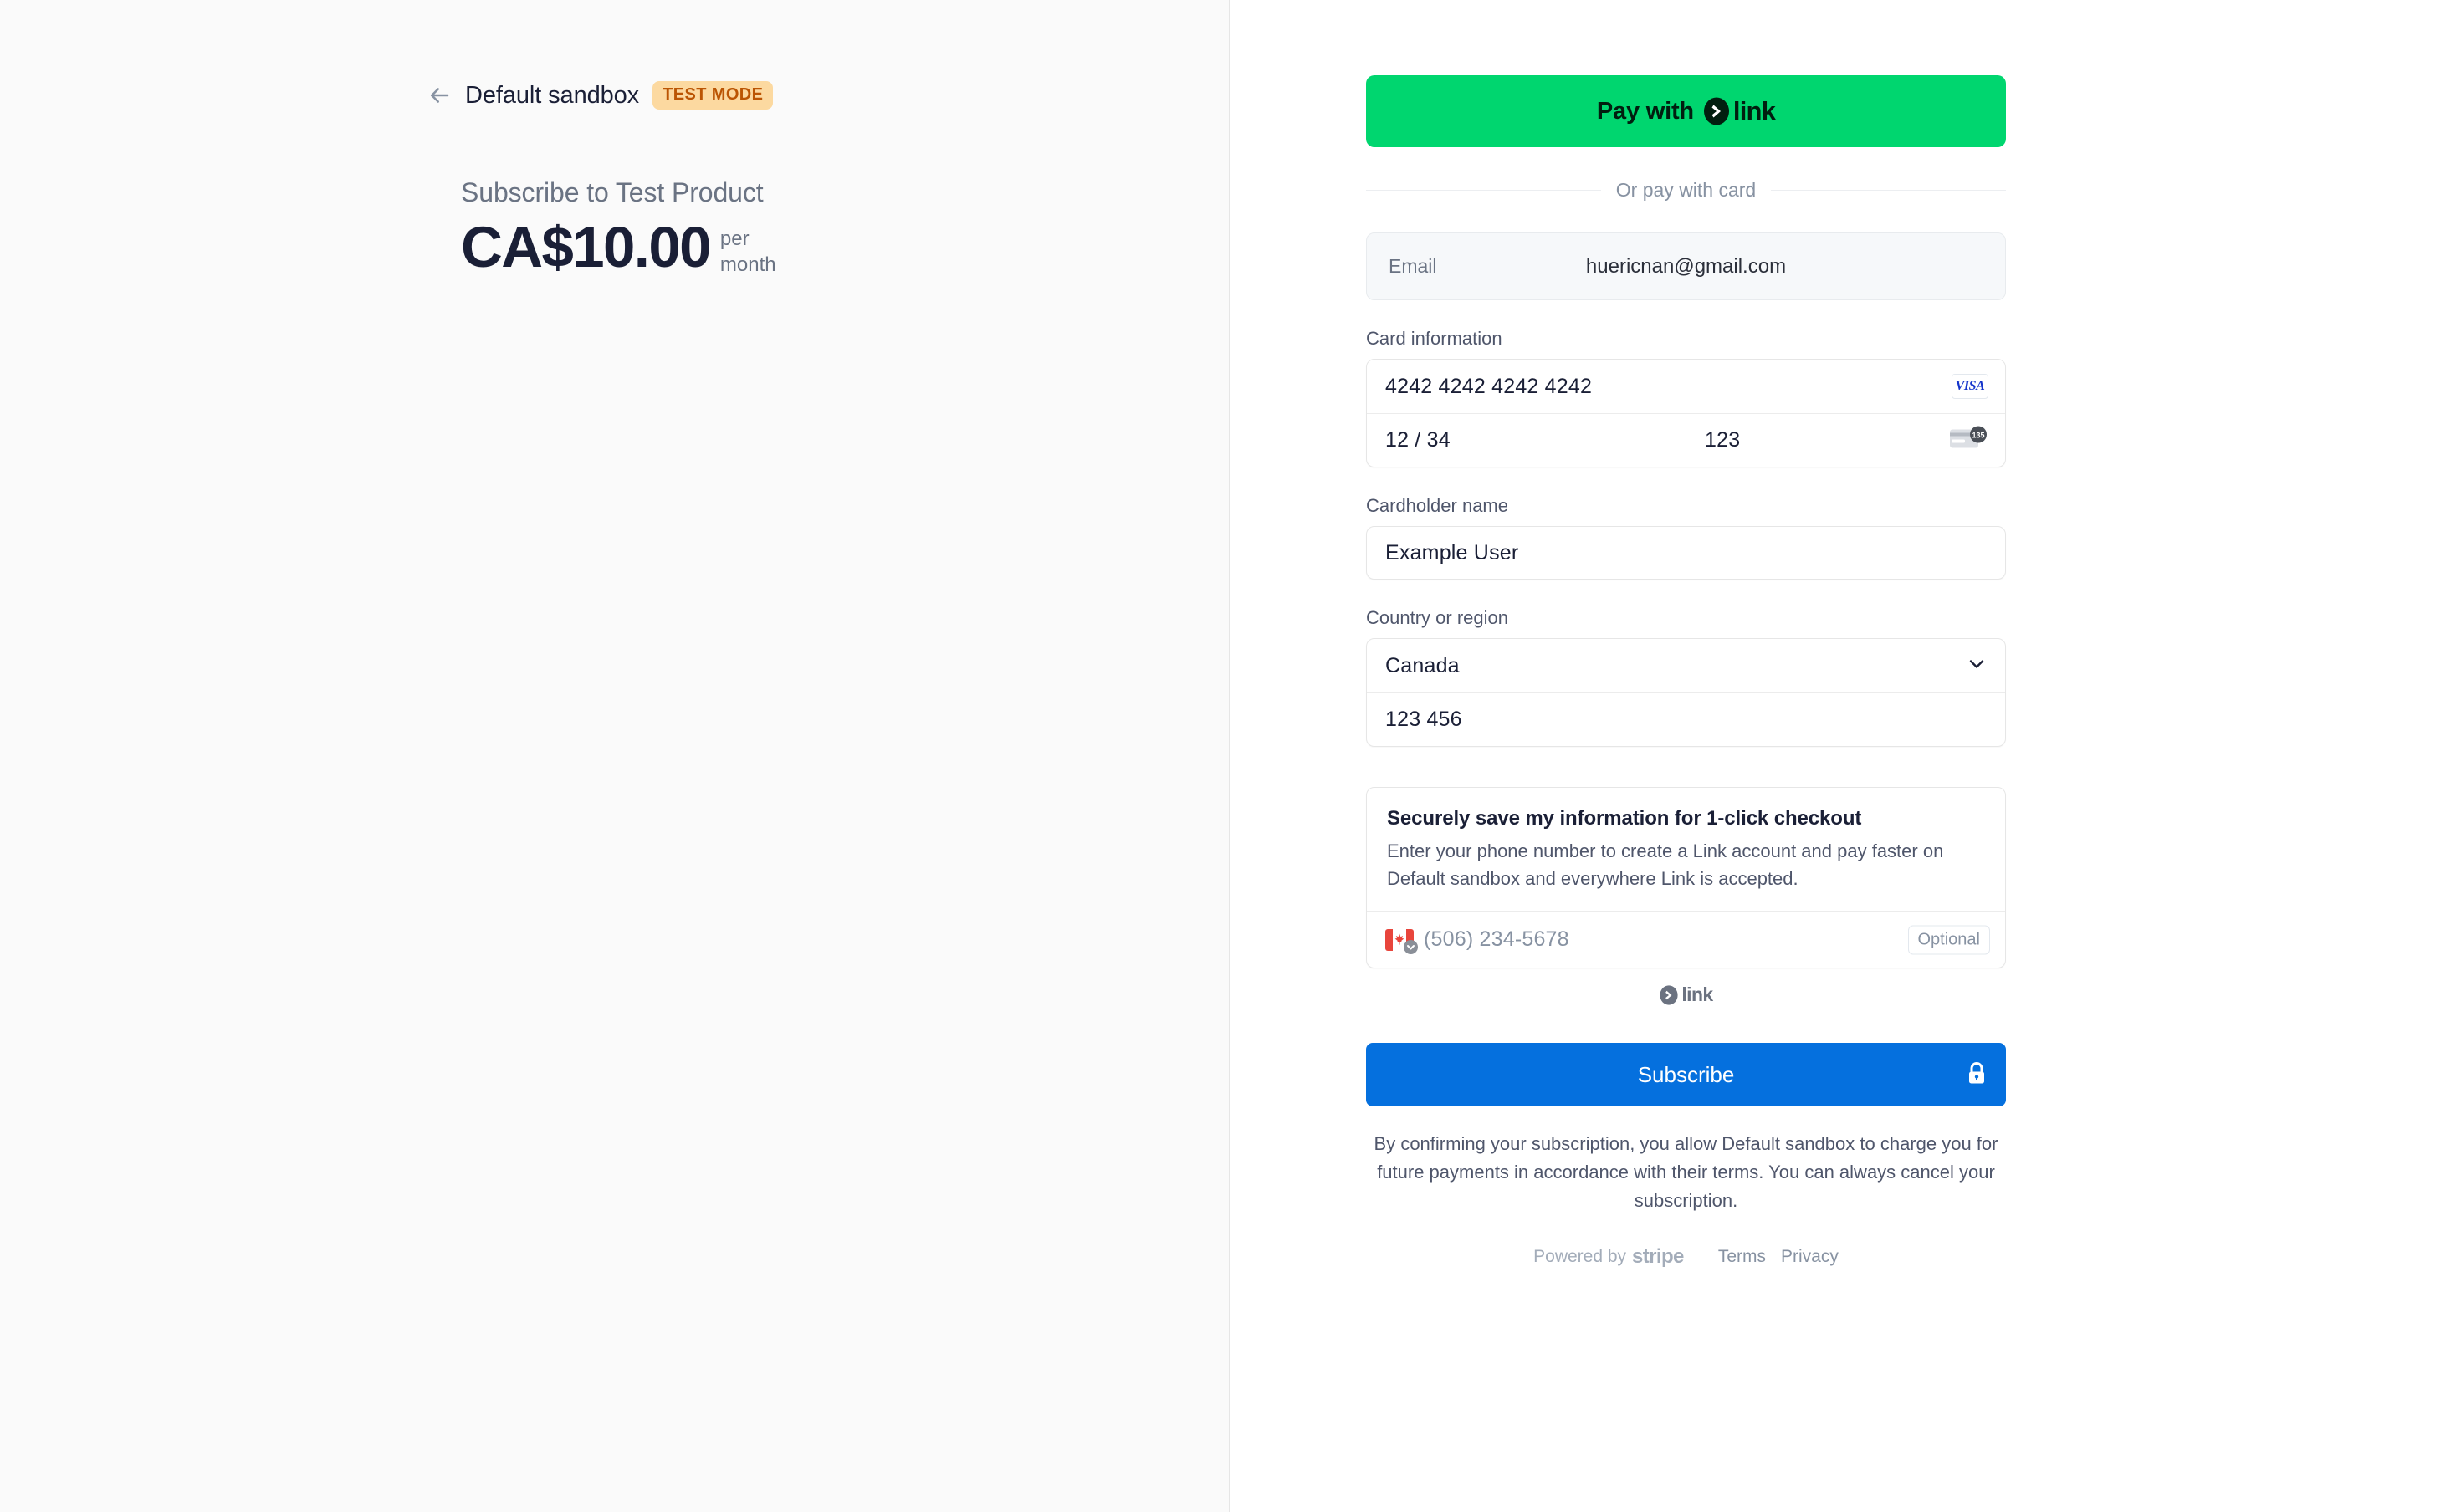  Describe the element at coordinates (1483, 190) in the screenshot. I see `divider-line-left` at that location.